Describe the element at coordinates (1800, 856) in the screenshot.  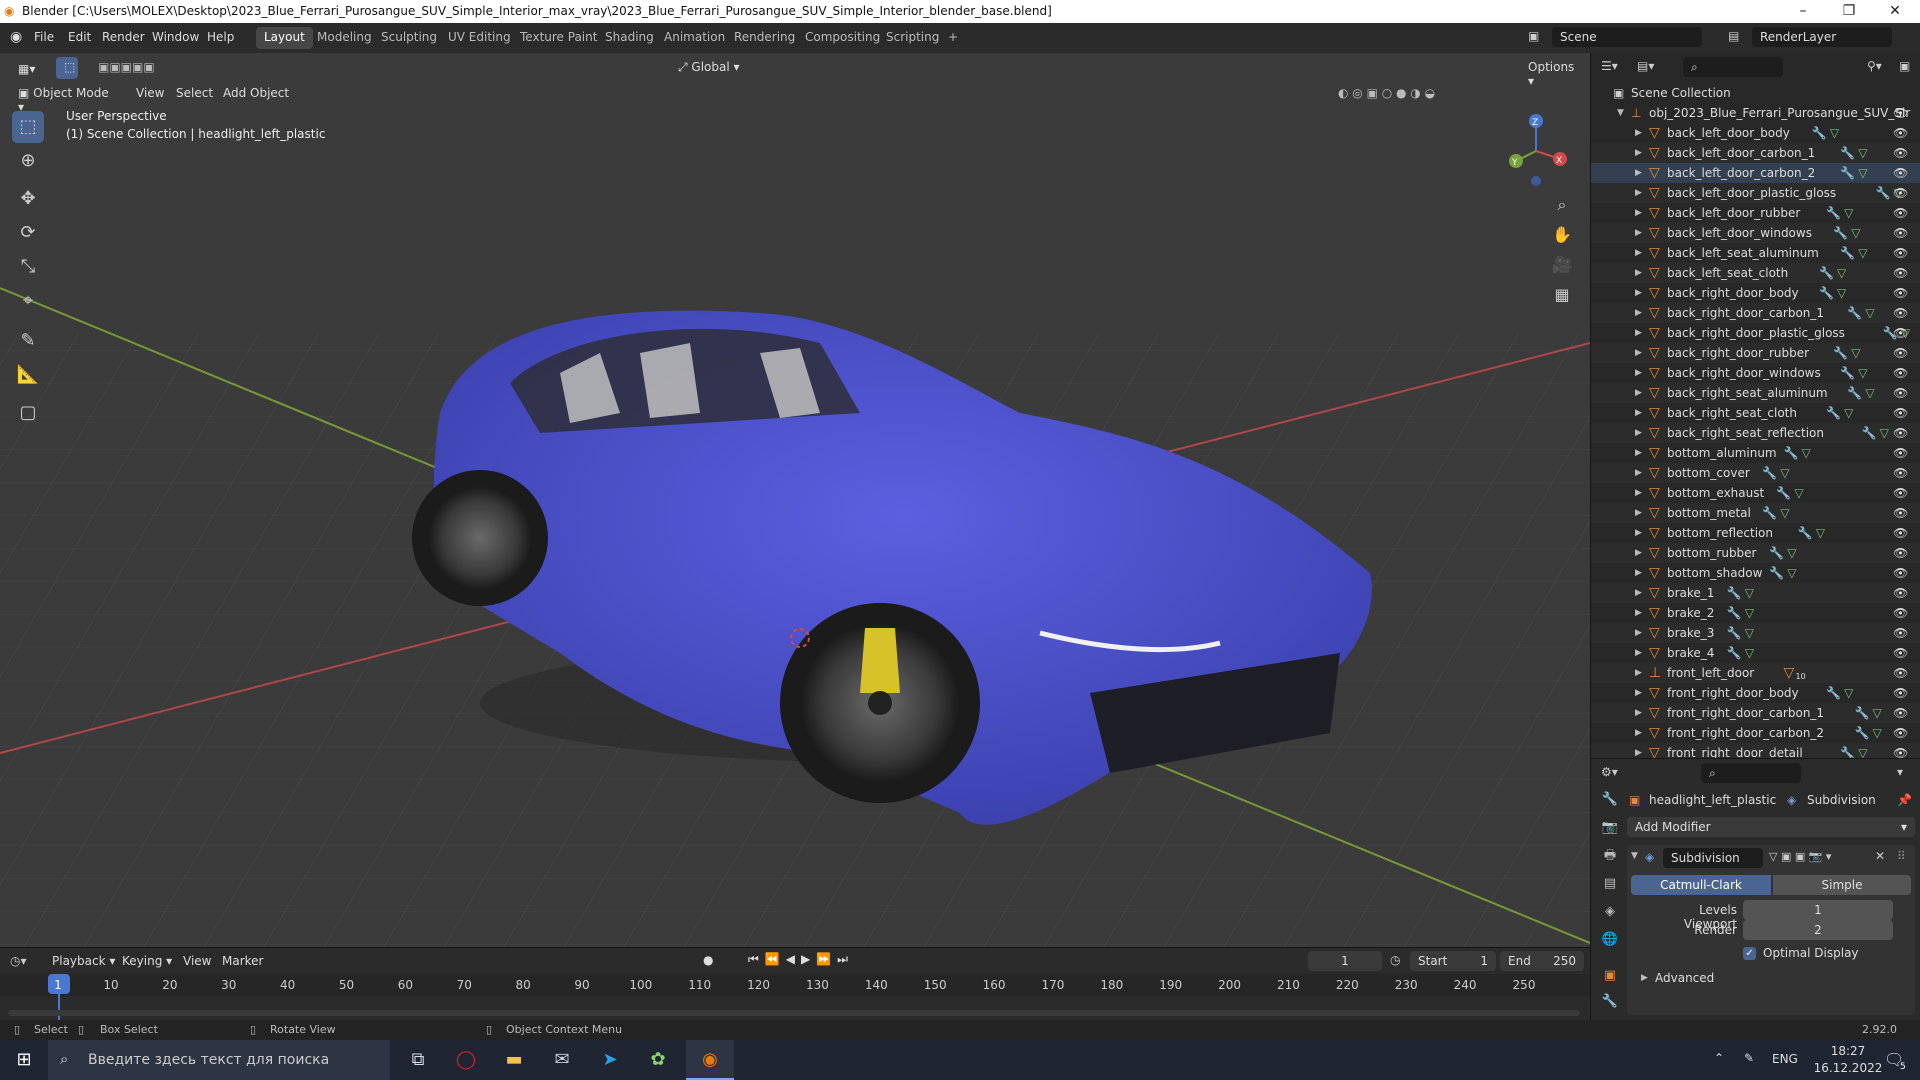
I see `modifier-visibility-icons: ▽ ▣ ▣ 📷 ▾` at that location.